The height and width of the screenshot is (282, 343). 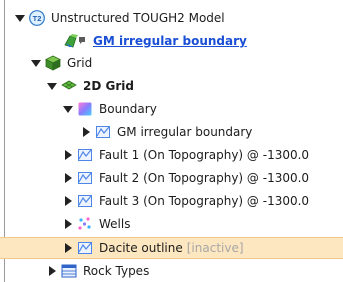 What do you see at coordinates (128, 109) in the screenshot?
I see `tree-item-label: Boundary` at bounding box center [128, 109].